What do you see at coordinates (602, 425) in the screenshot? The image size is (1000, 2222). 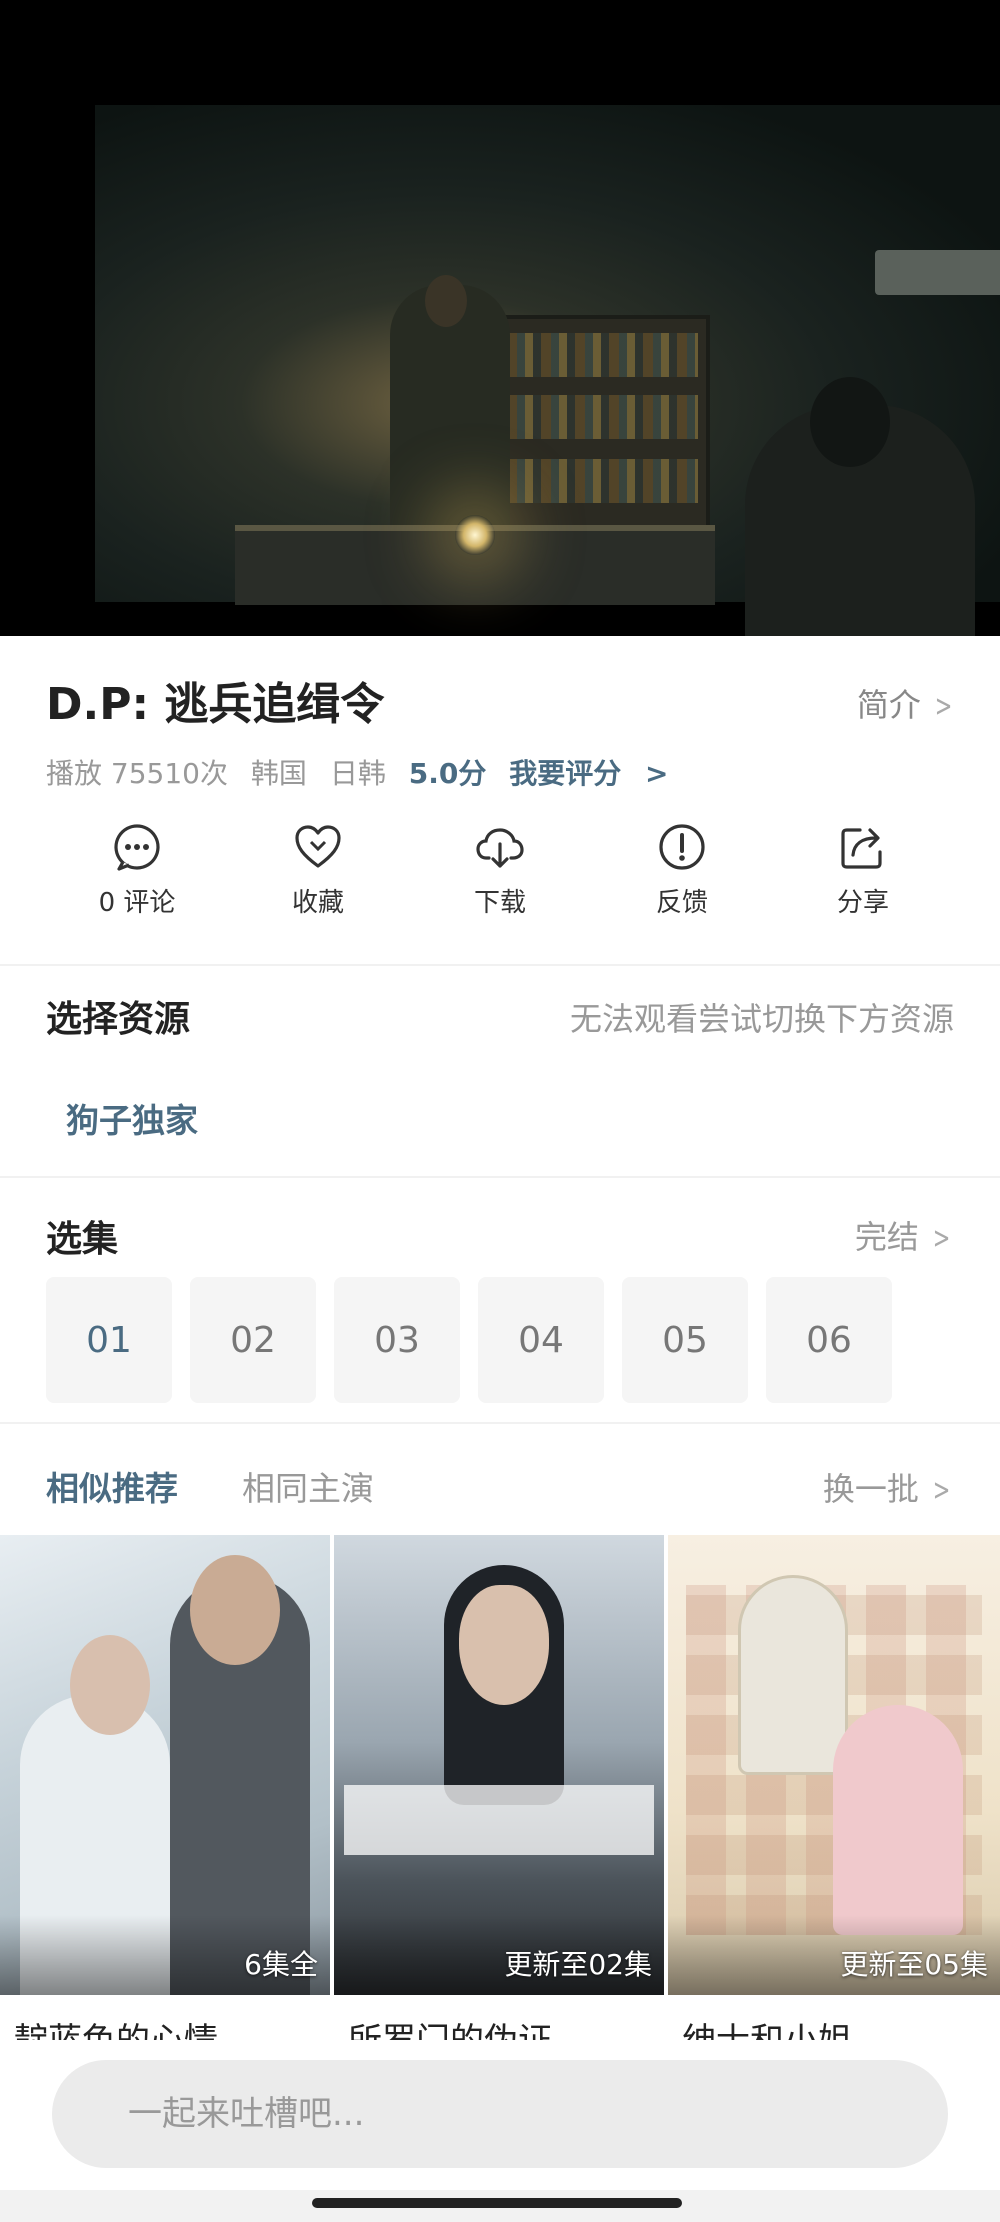 I see `bookshelf` at bounding box center [602, 425].